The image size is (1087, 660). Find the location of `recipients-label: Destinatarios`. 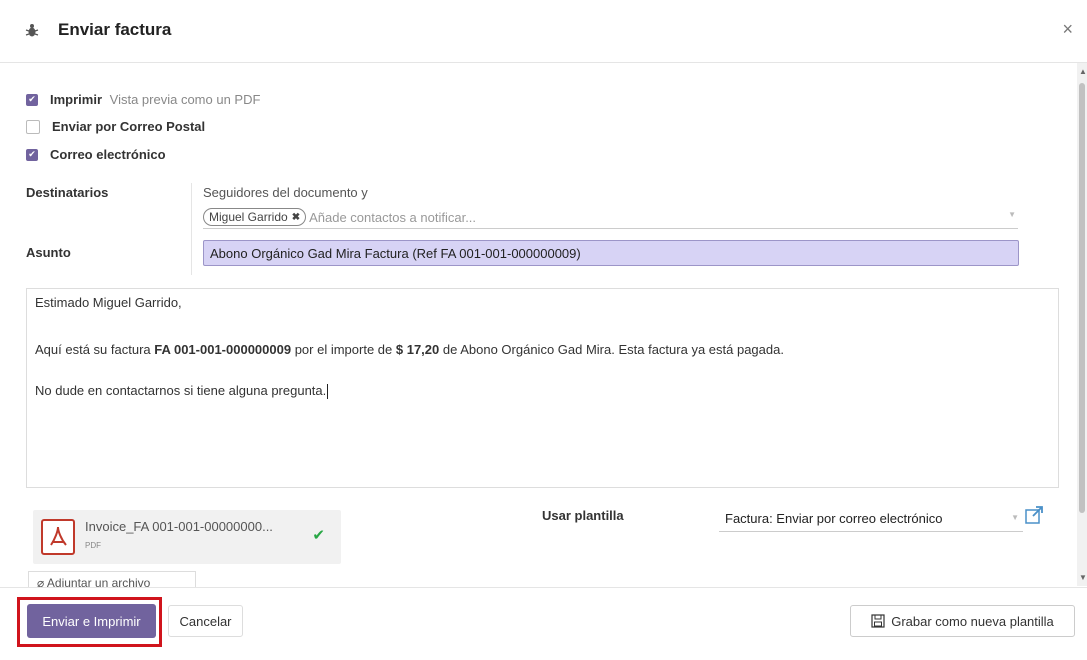

recipients-label: Destinatarios is located at coordinates (67, 192).